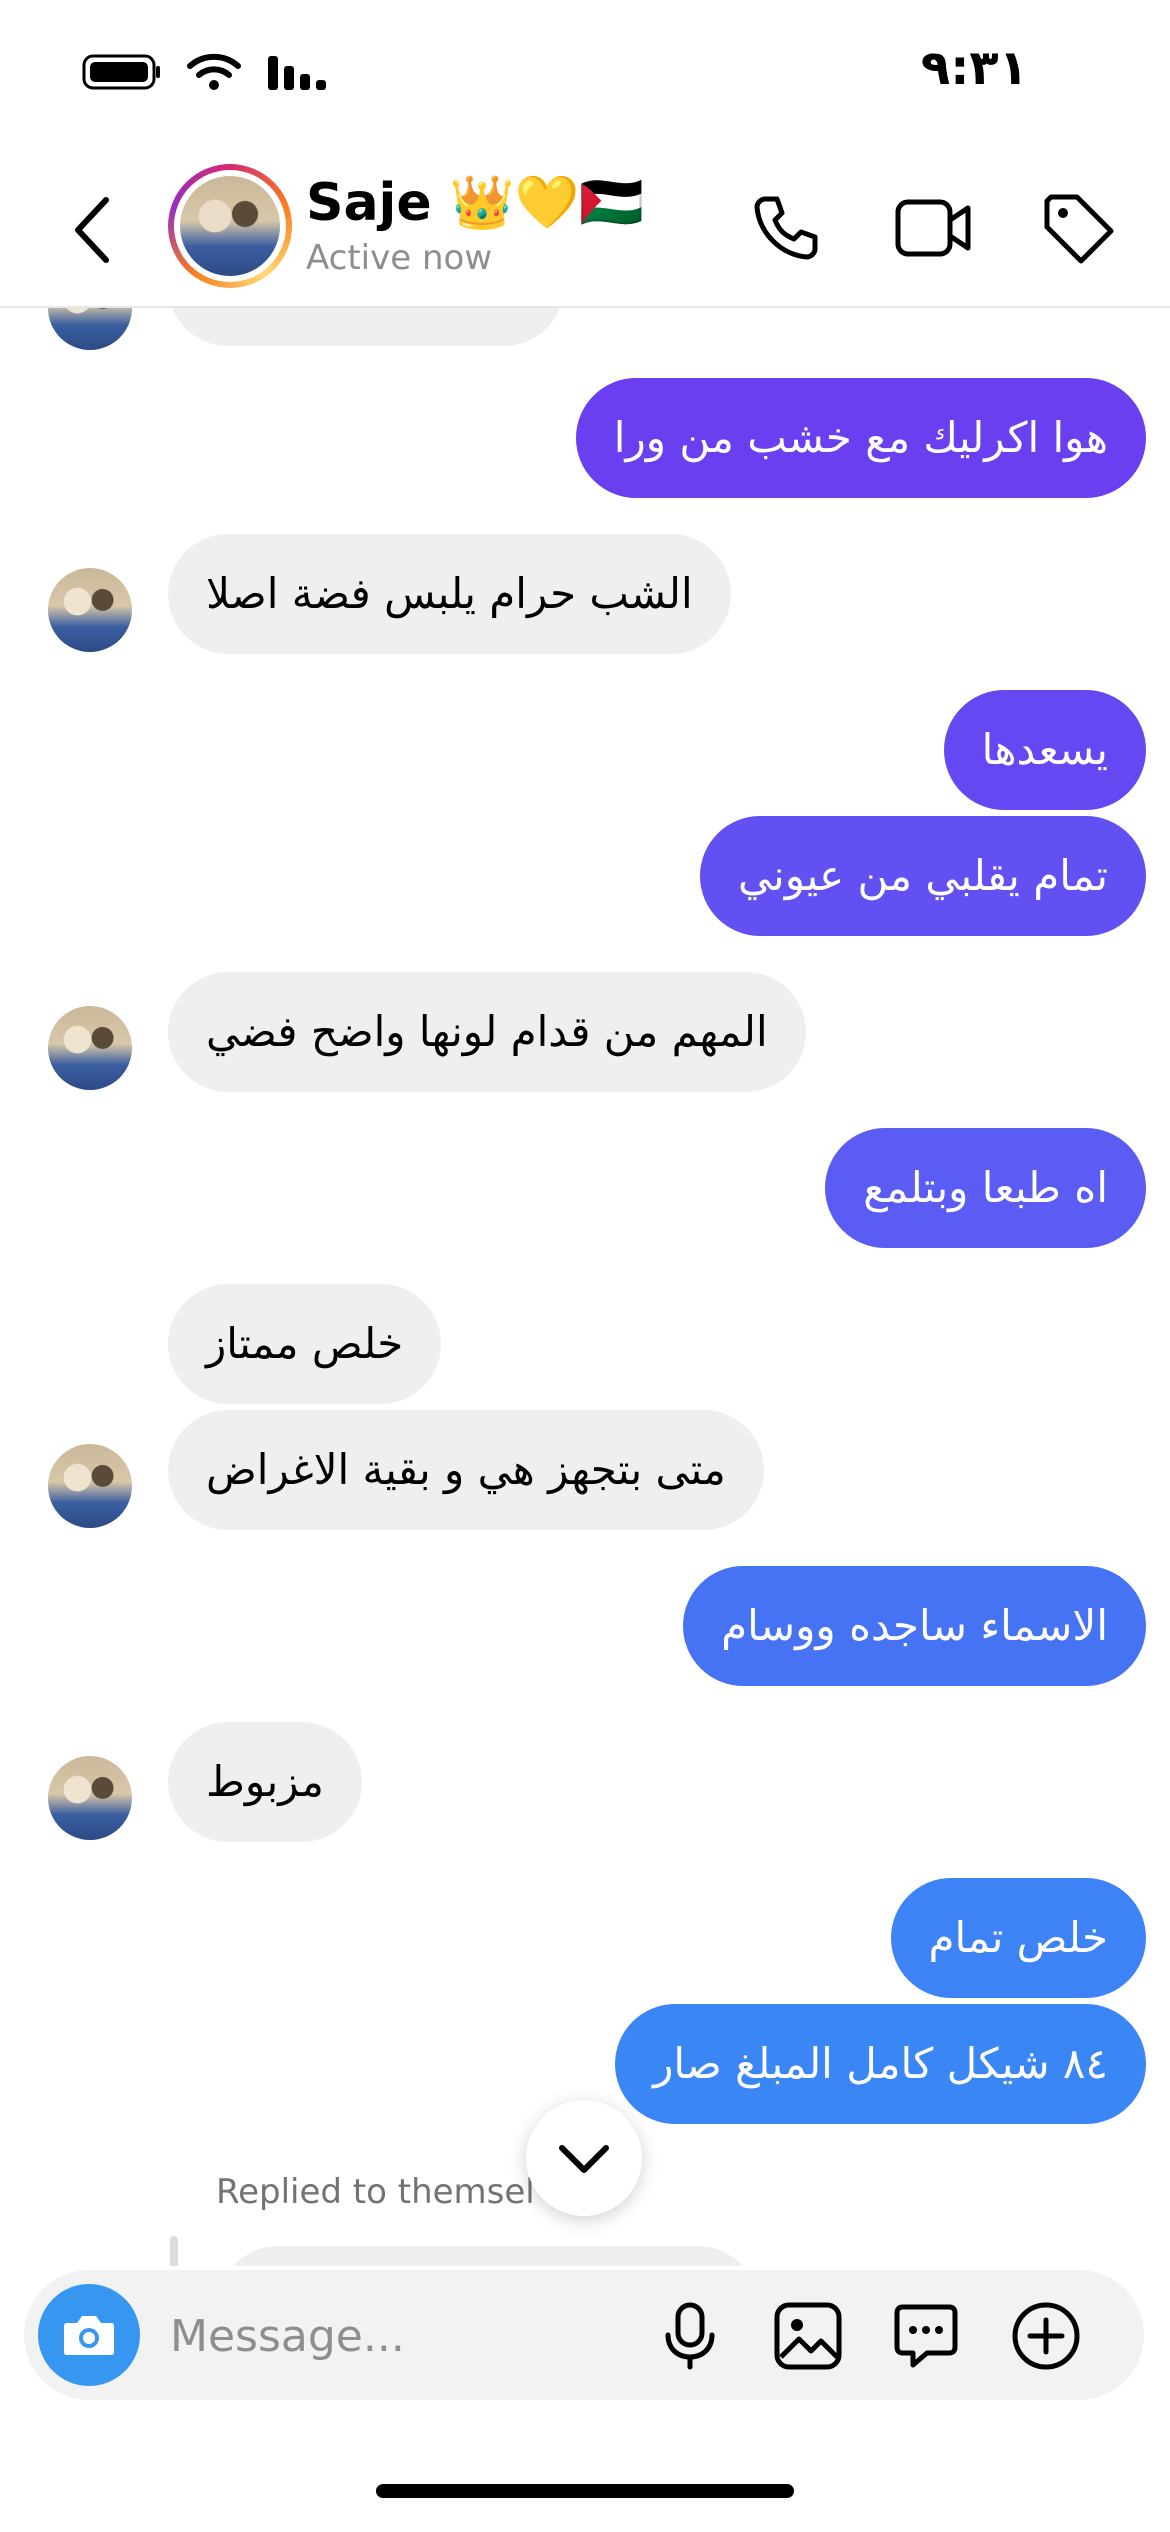 The height and width of the screenshot is (2532, 1170). I want to click on message-bubble-outgoing: الاسماء ساجده ووسام, so click(914, 1626).